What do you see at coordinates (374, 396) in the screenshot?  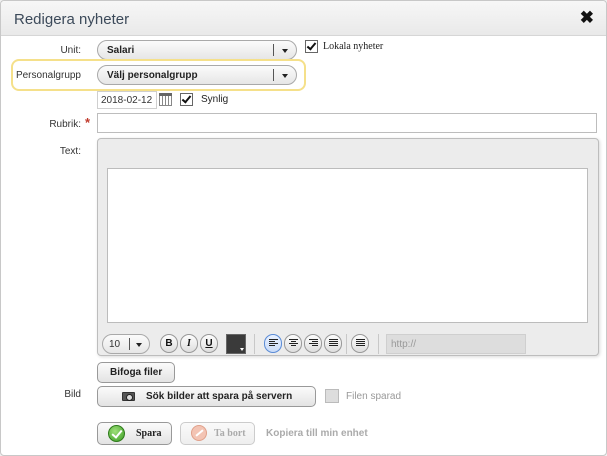 I see `file-saved-label: Filen sparad` at bounding box center [374, 396].